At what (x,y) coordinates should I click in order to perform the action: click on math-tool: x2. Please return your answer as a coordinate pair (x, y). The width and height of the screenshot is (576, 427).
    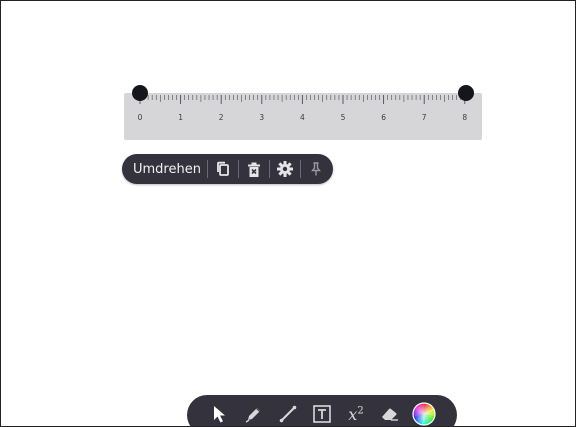
    Looking at the image, I should click on (356, 413).